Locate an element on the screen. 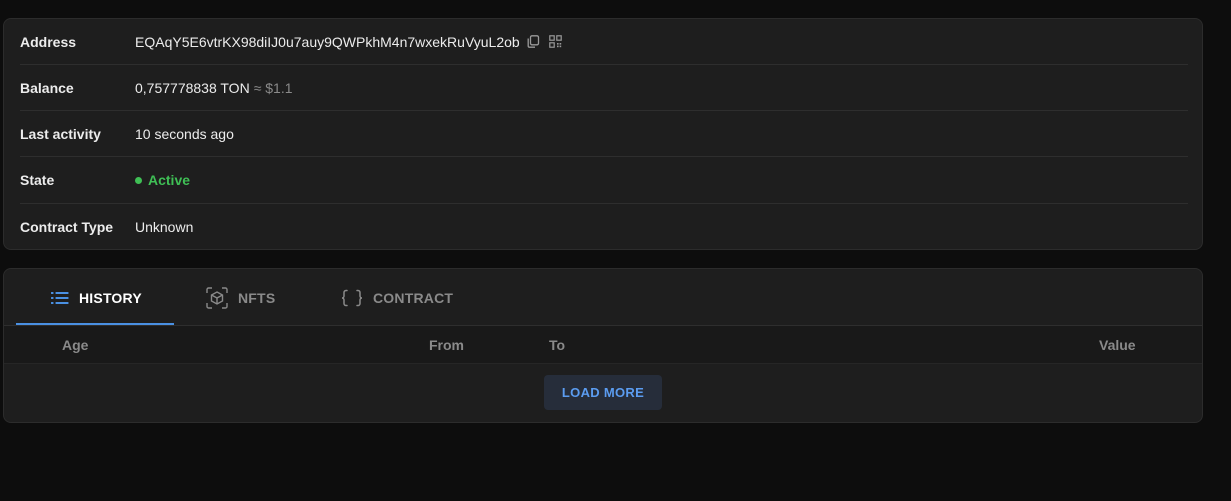  balance-row: Balance 0,757778838 TON ≈ $1.1 is located at coordinates (604, 88).